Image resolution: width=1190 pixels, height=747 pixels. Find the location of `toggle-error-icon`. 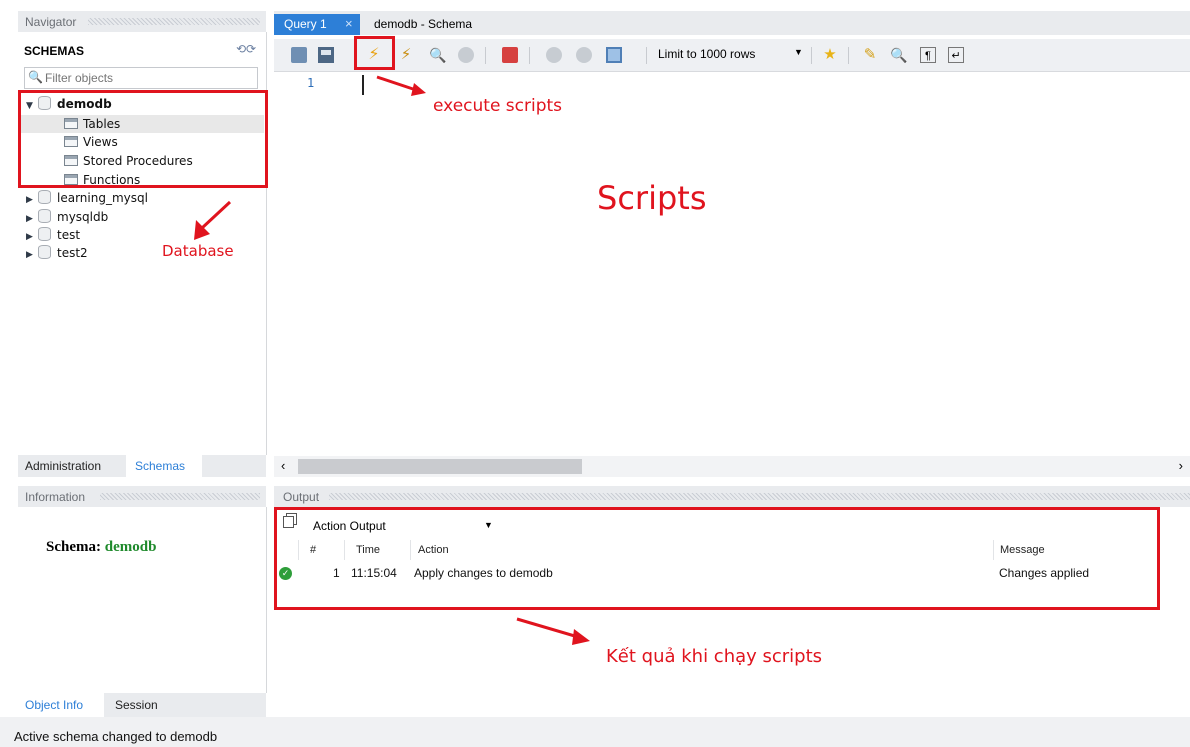

toggle-error-icon is located at coordinates (510, 55).